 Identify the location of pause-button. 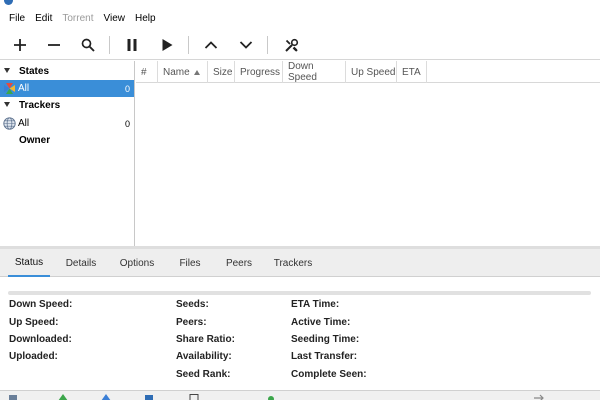
(132, 45).